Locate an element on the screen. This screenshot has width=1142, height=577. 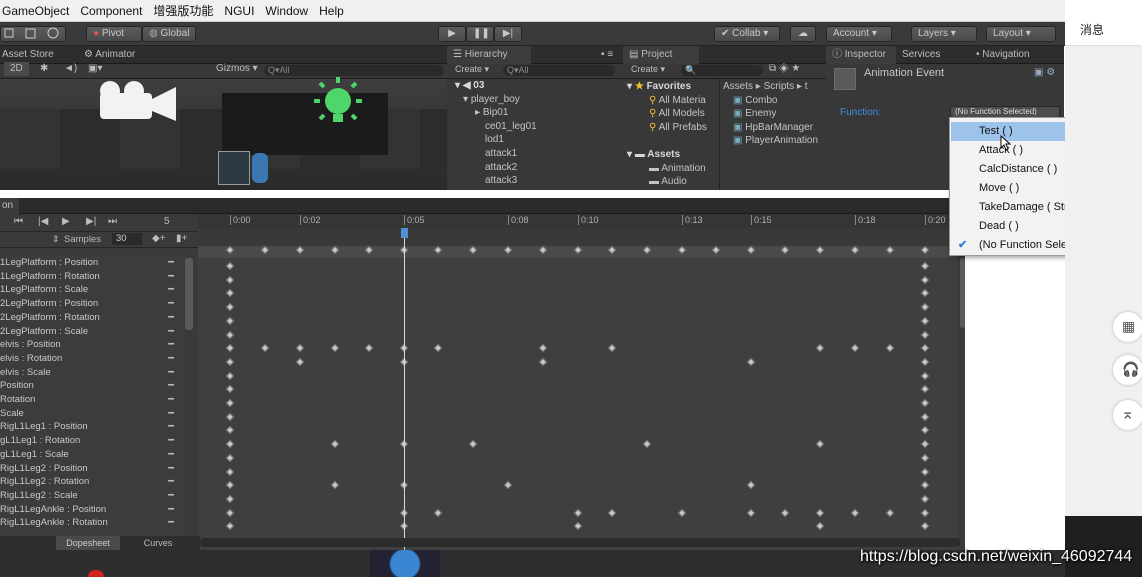
project-search-input: 🔍 is located at coordinates (722, 70).